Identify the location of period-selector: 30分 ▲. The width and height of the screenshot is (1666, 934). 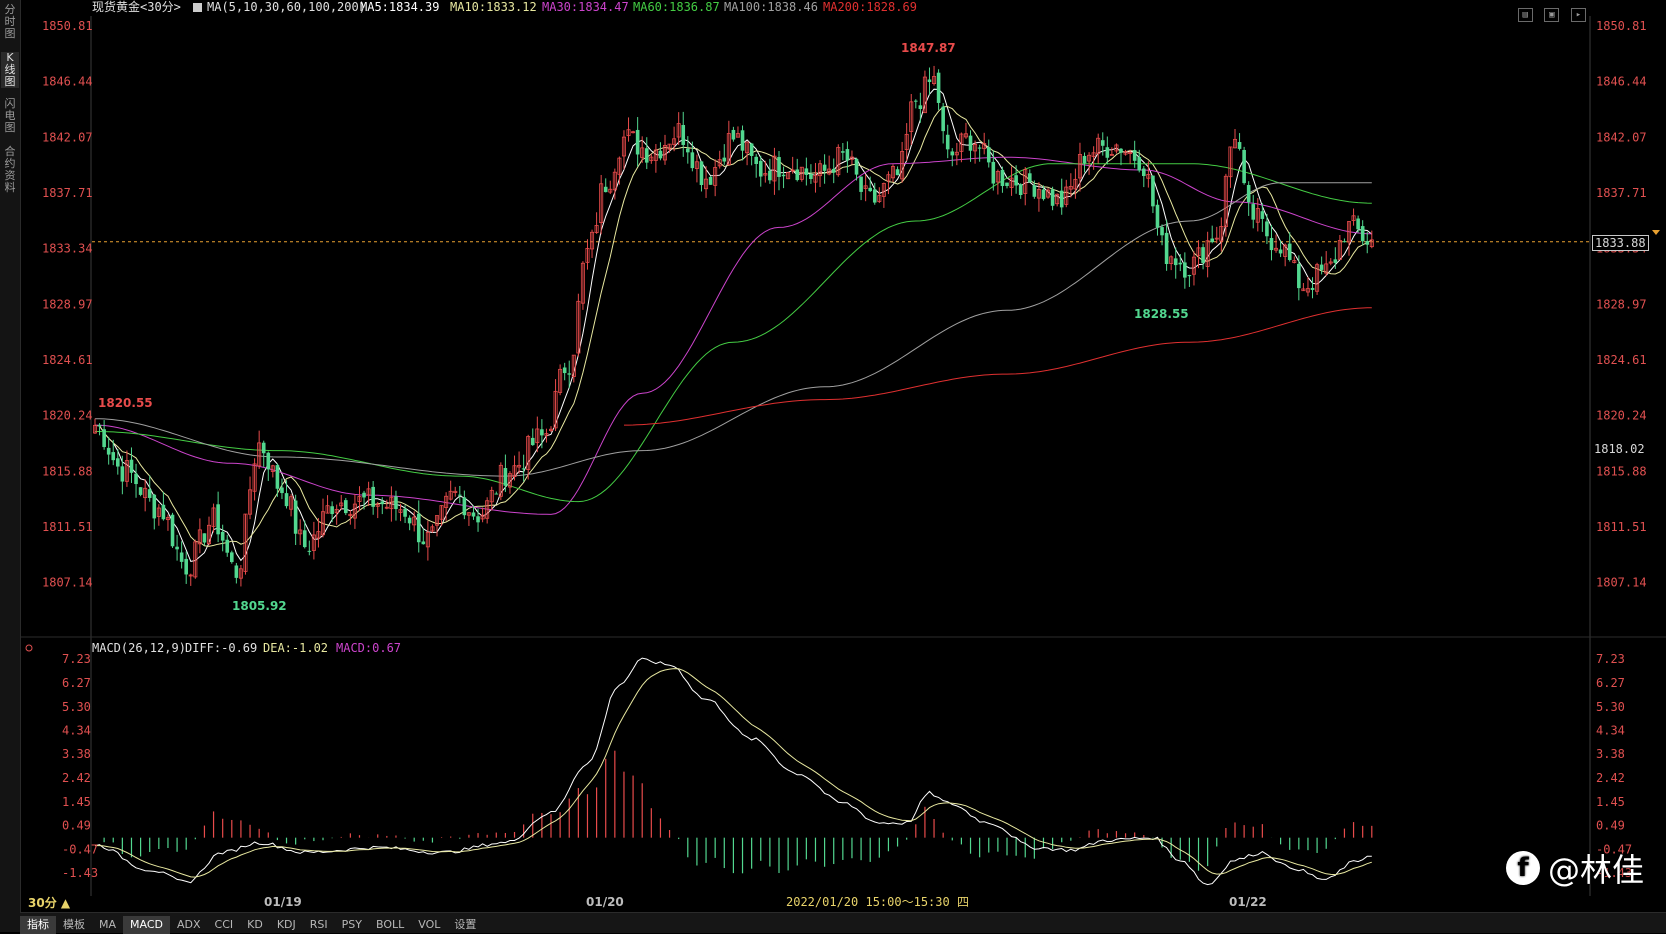
(58, 903).